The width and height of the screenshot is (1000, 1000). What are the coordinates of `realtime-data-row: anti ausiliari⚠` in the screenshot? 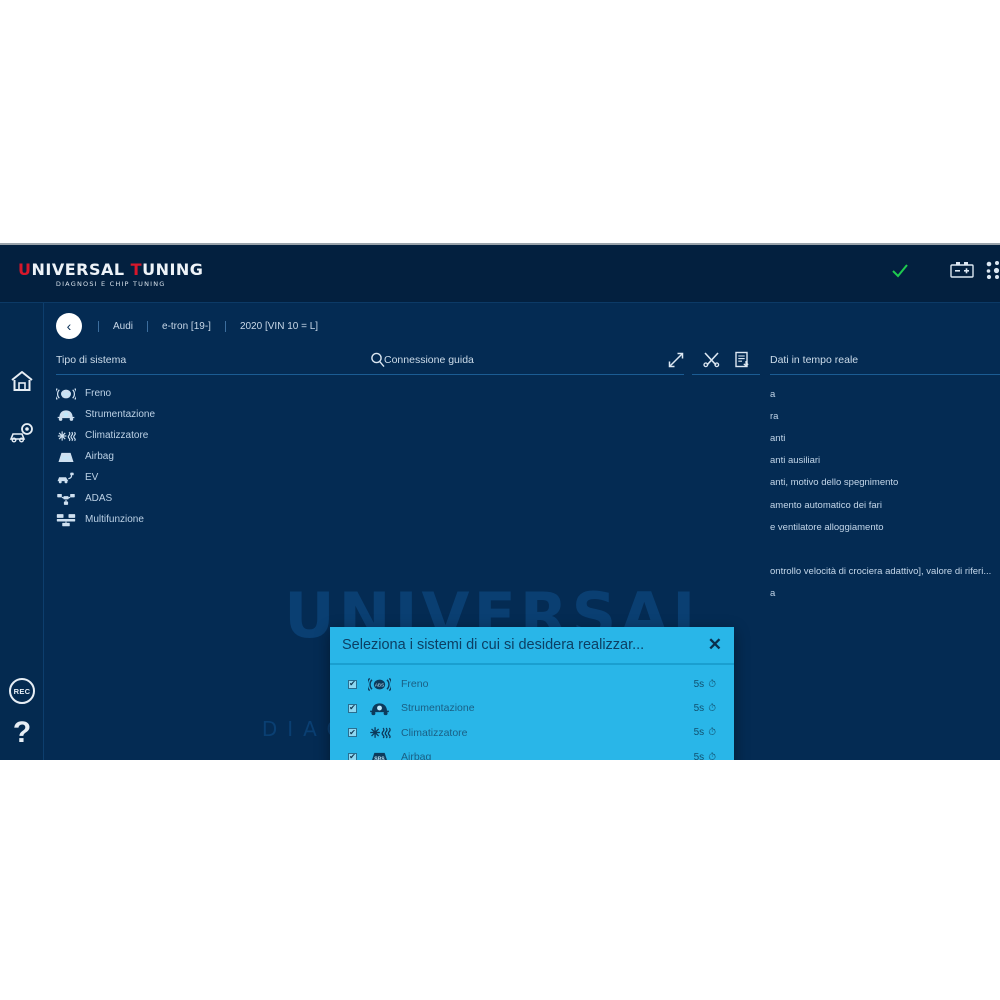 It's located at (885, 461).